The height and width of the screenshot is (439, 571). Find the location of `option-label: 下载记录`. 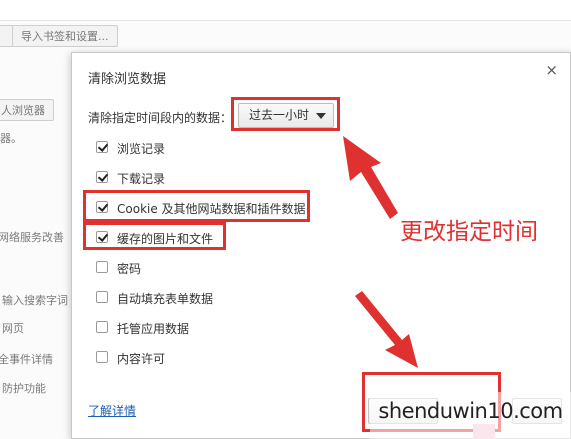

option-label: 下载记录 is located at coordinates (141, 179).